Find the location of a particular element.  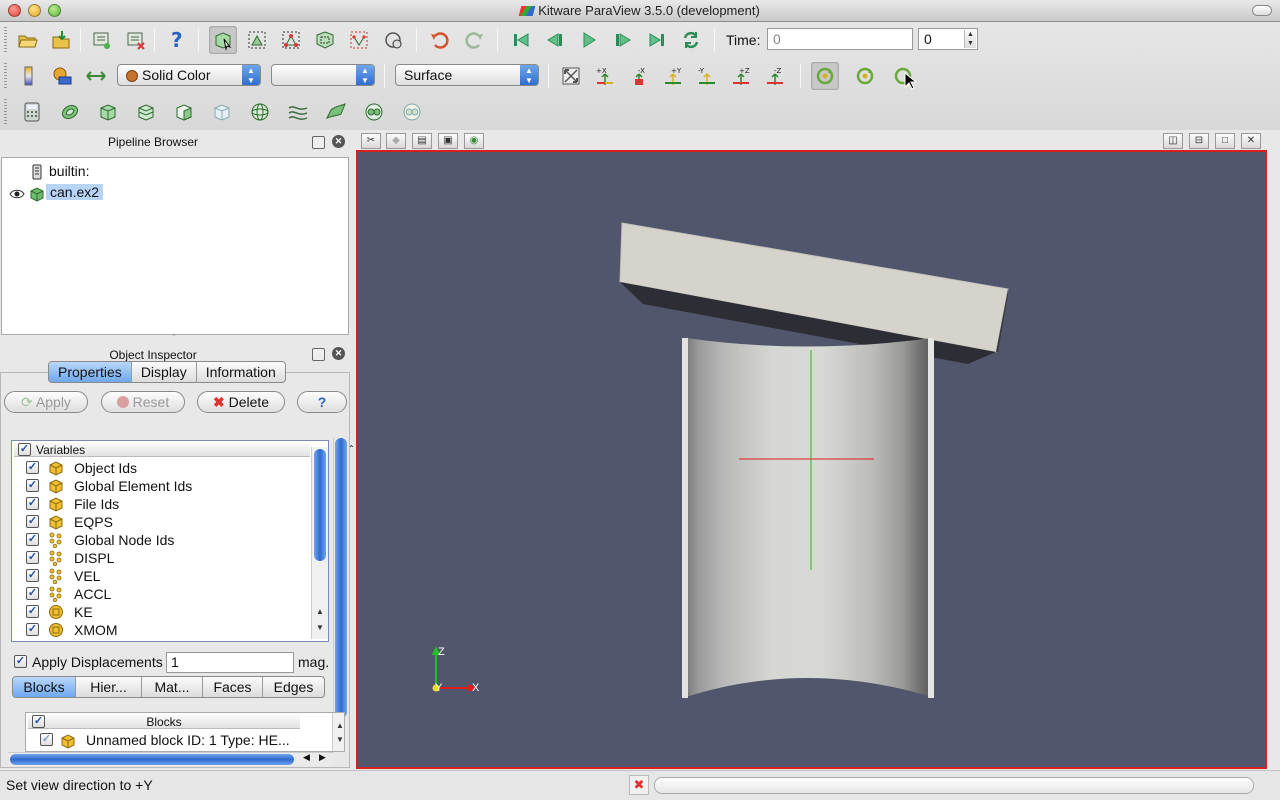

inspector-scroll-thumb is located at coordinates (341, 578).